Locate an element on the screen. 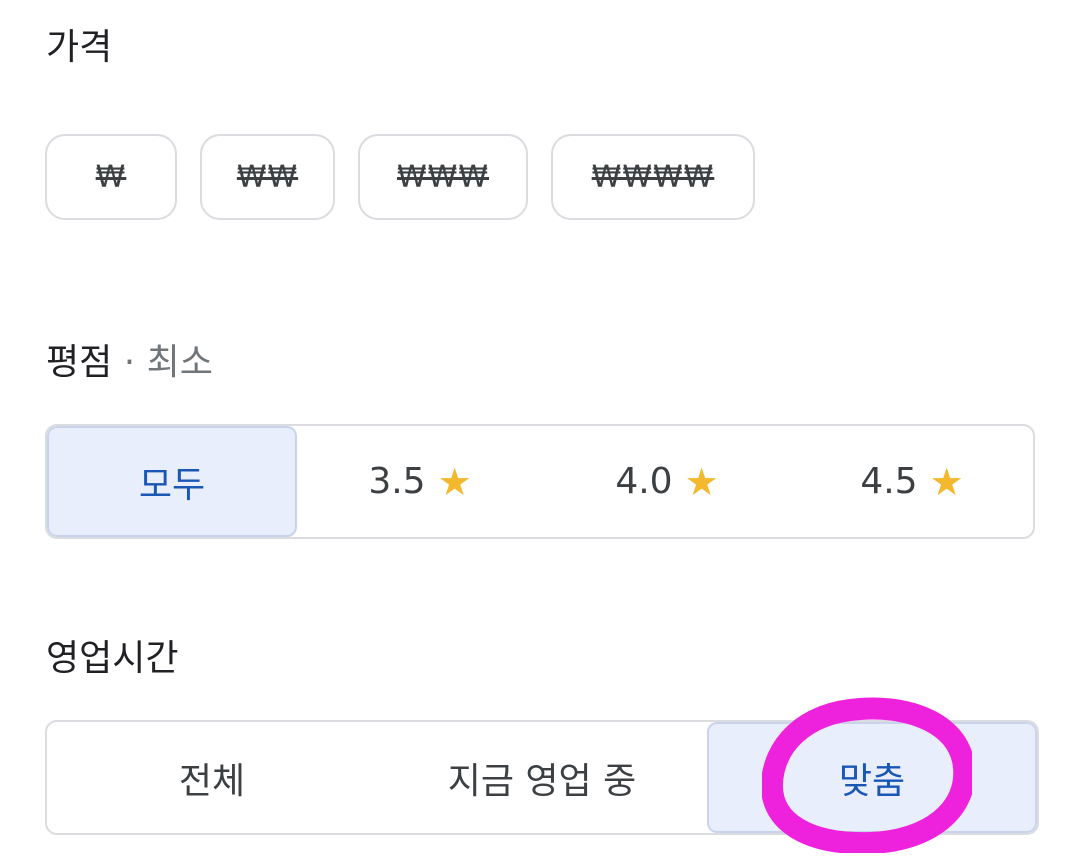 The width and height of the screenshot is (1080, 864). rating-option-4-0: 4.0 ★ is located at coordinates (667, 481).